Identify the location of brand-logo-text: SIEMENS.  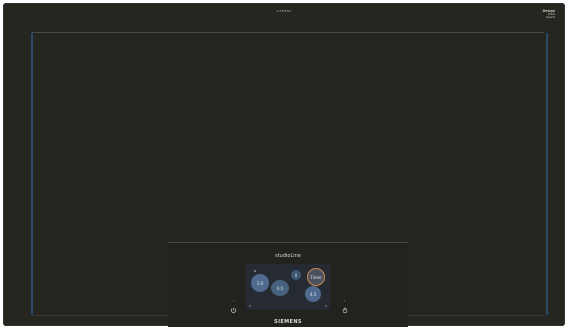
(288, 322).